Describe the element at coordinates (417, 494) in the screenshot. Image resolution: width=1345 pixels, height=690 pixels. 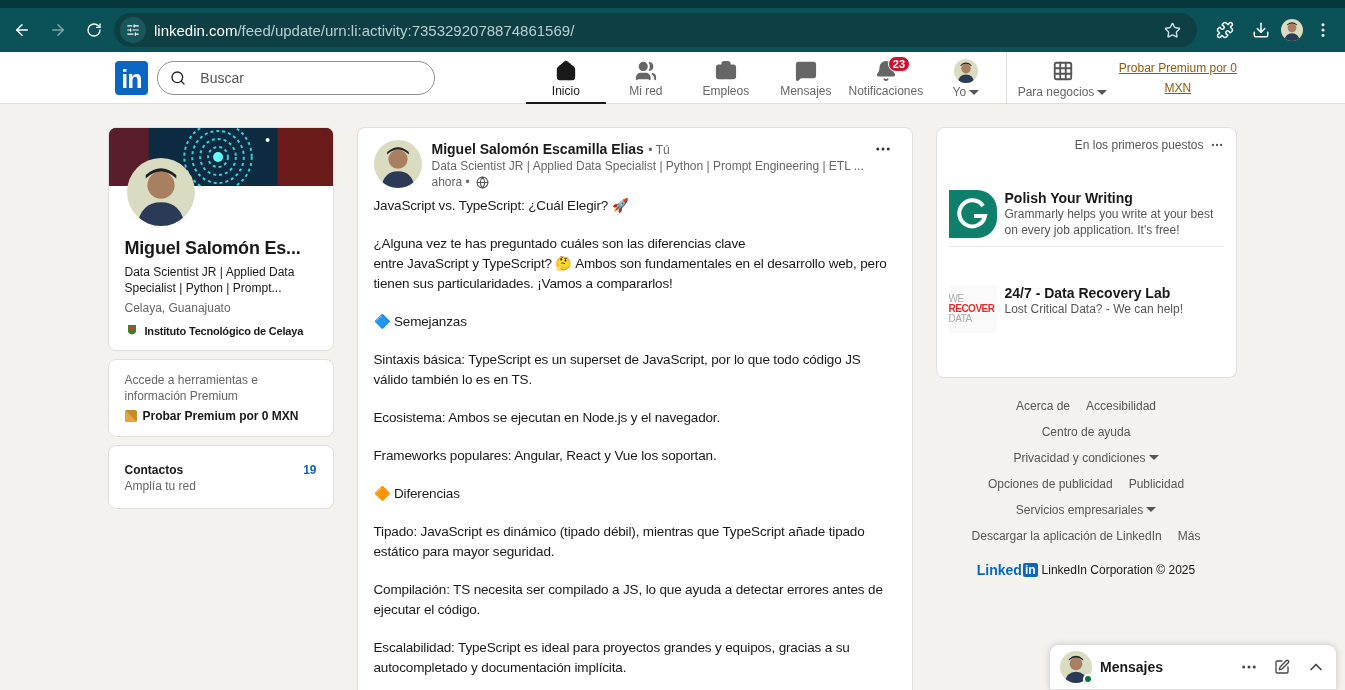
I see `post-paragraph: 🔶 Diferencias` at that location.